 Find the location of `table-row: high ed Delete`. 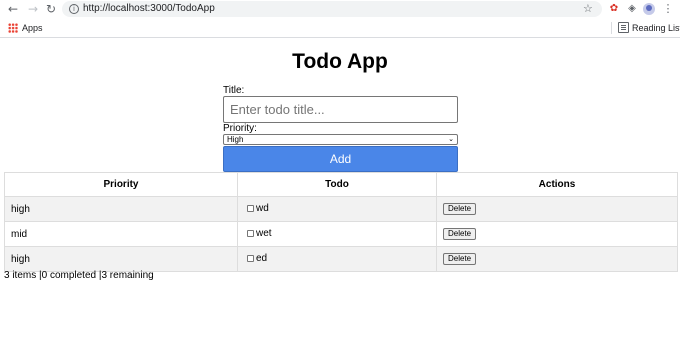

table-row: high ed Delete is located at coordinates (341, 259).